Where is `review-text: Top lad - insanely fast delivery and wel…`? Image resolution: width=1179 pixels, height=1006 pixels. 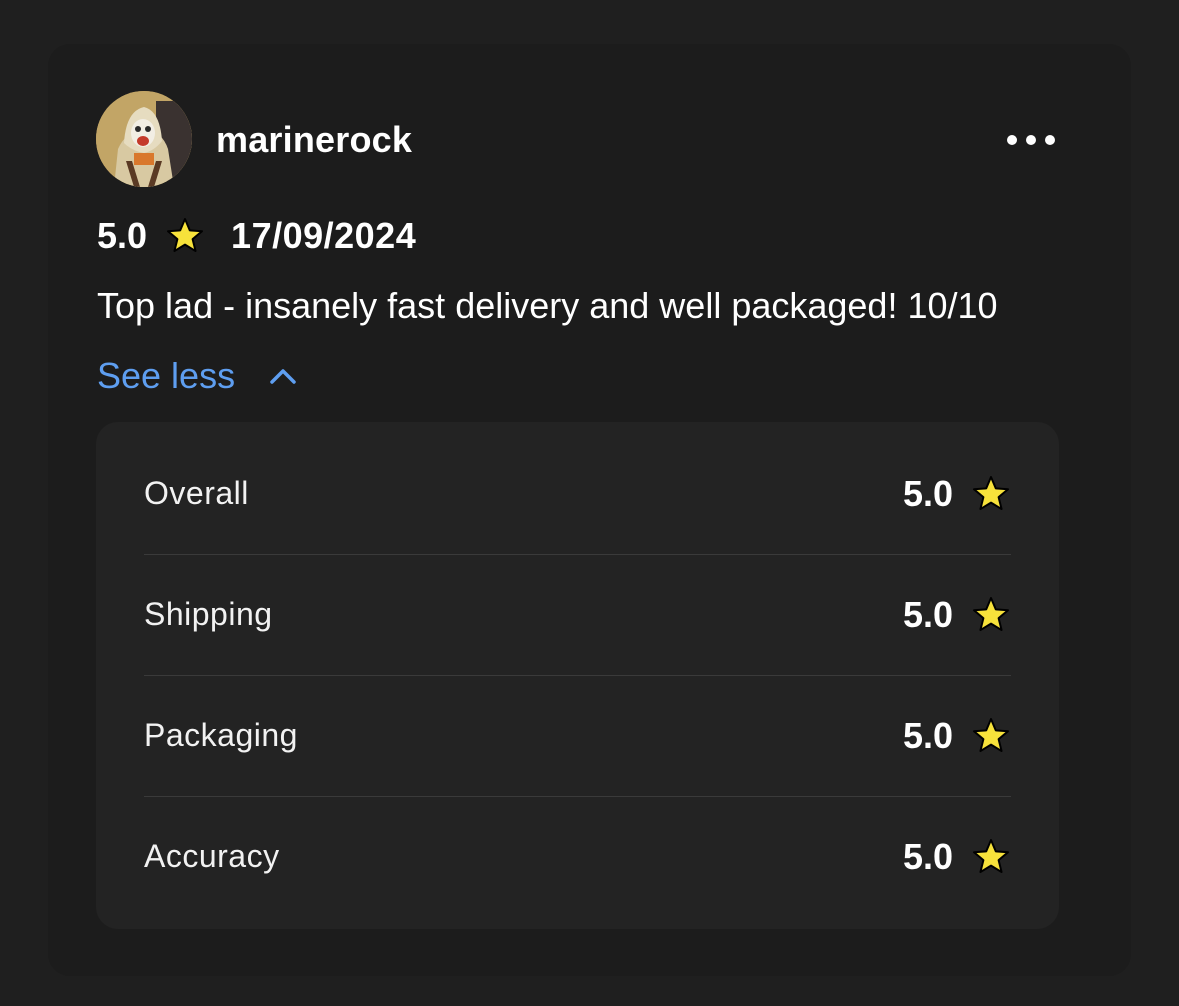
review-text: Top lad - insanely fast delivery and wel… is located at coordinates (547, 305).